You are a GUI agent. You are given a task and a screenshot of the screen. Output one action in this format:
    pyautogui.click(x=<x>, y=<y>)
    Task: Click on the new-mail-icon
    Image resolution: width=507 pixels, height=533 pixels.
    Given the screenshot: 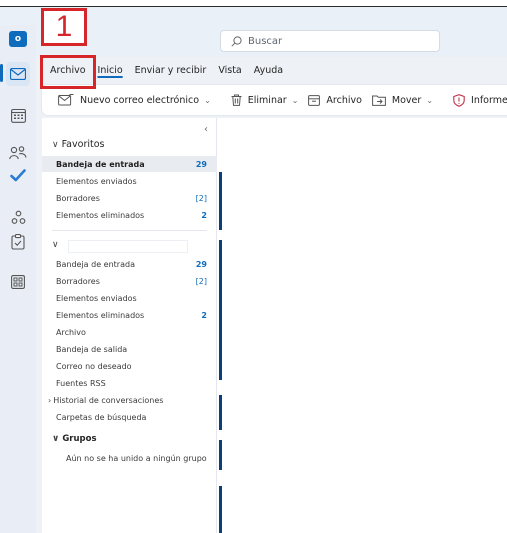 What is the action you would take?
    pyautogui.click(x=66, y=100)
    